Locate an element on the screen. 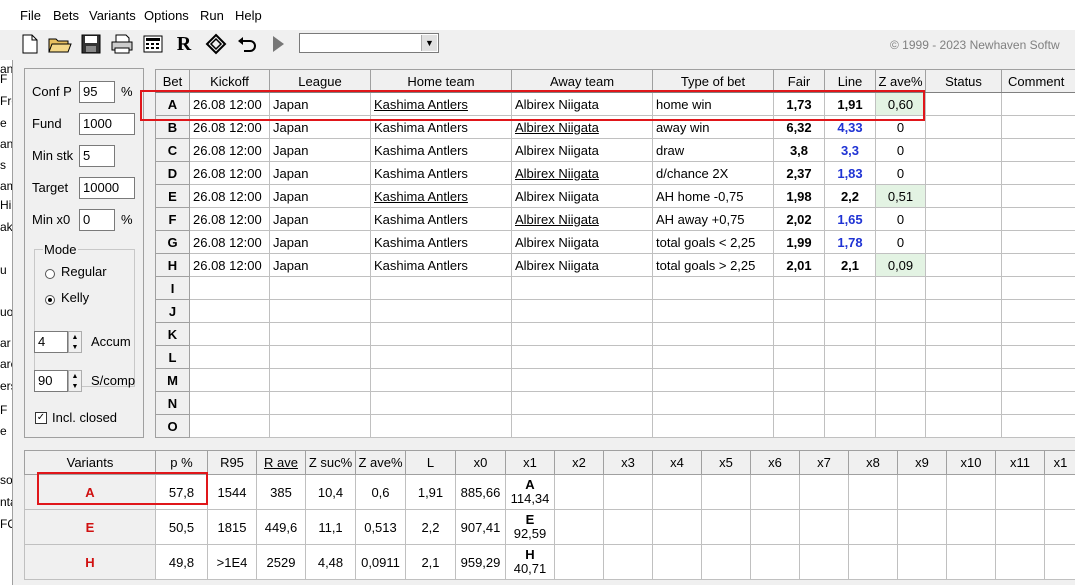  bet-row: O is located at coordinates (615, 426).